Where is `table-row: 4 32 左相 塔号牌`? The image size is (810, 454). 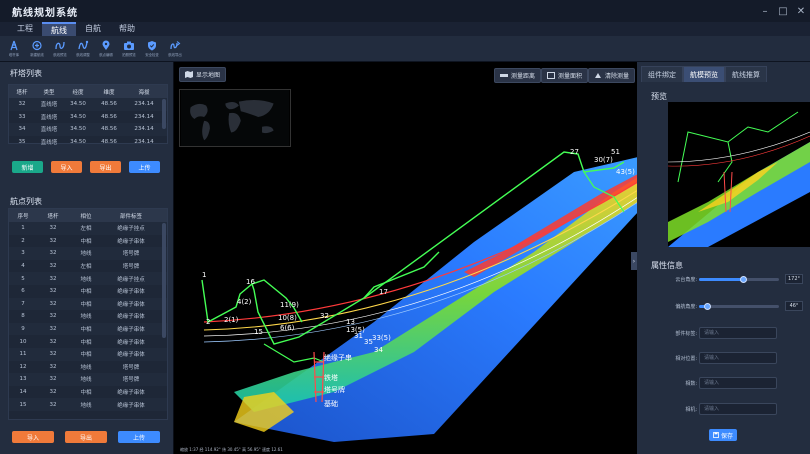 table-row: 4 32 左相 塔号牌 is located at coordinates (88, 266).